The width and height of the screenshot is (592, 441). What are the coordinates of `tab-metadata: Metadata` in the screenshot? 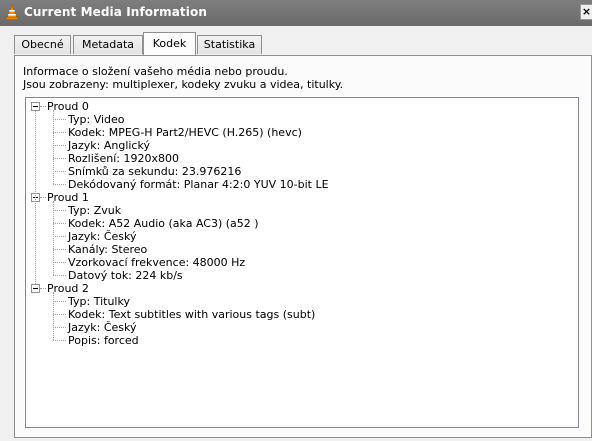 It's located at (108, 44).